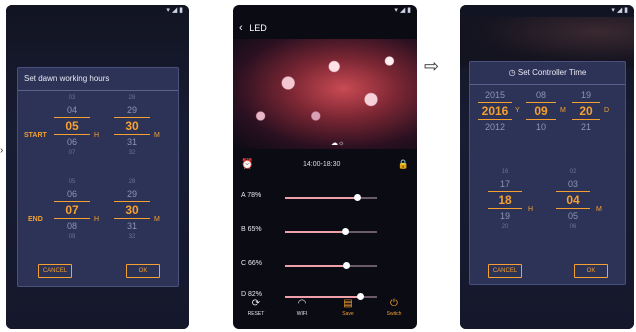 The image size is (636, 332). Describe the element at coordinates (517, 110) in the screenshot. I see `year-unit: Y` at that location.